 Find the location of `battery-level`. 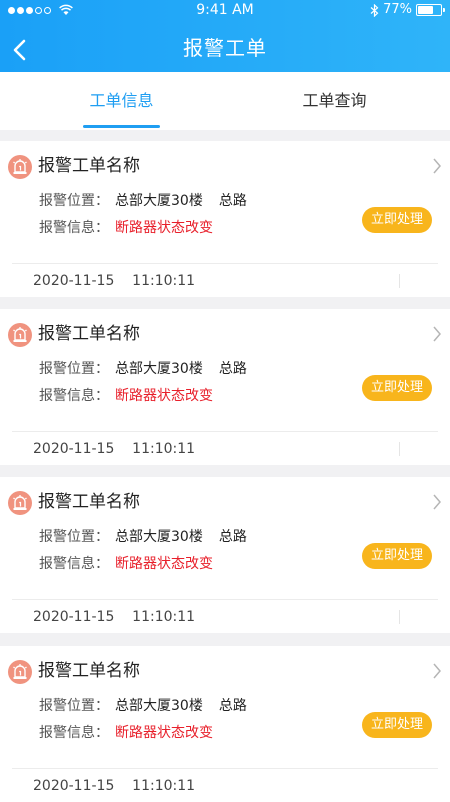

battery-level is located at coordinates (425, 10).